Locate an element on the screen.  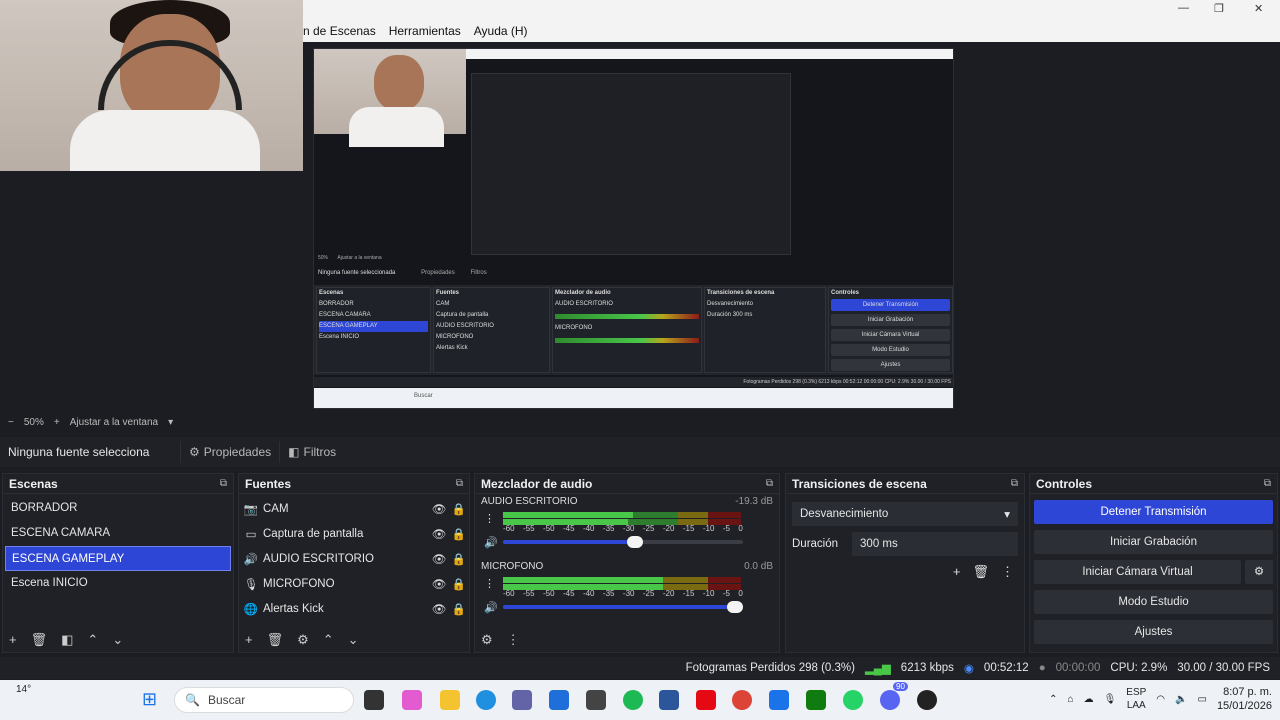
mixer-settings-icon: ⚙ is located at coordinates (487, 640).